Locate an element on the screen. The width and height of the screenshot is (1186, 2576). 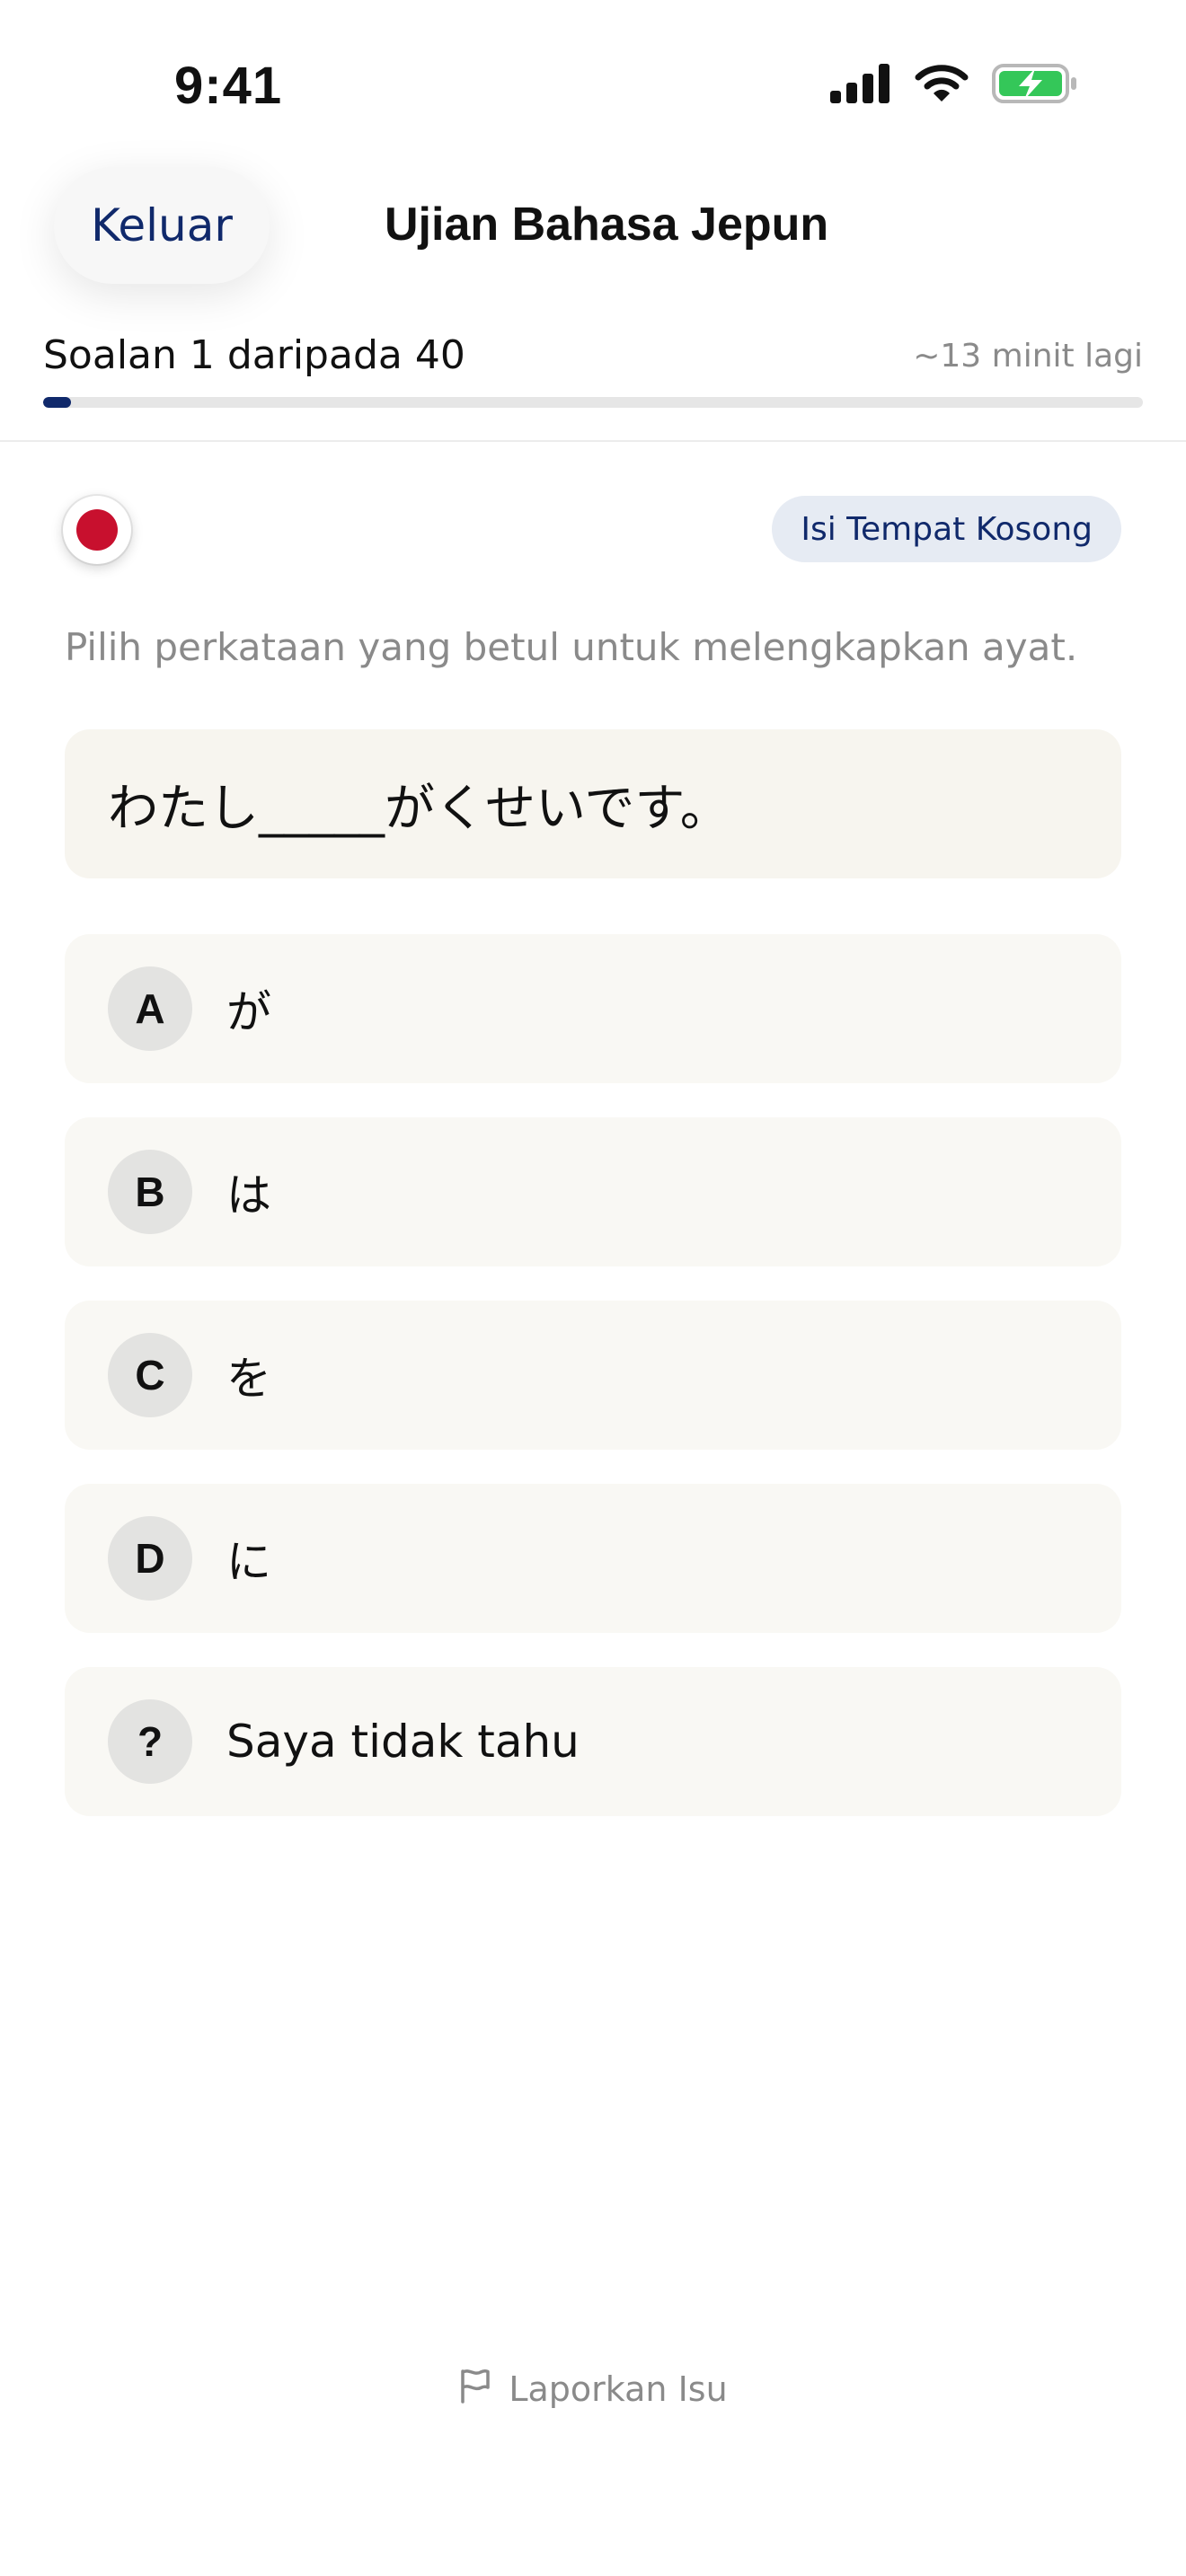
answer-option-c: C を is located at coordinates (593, 1375).